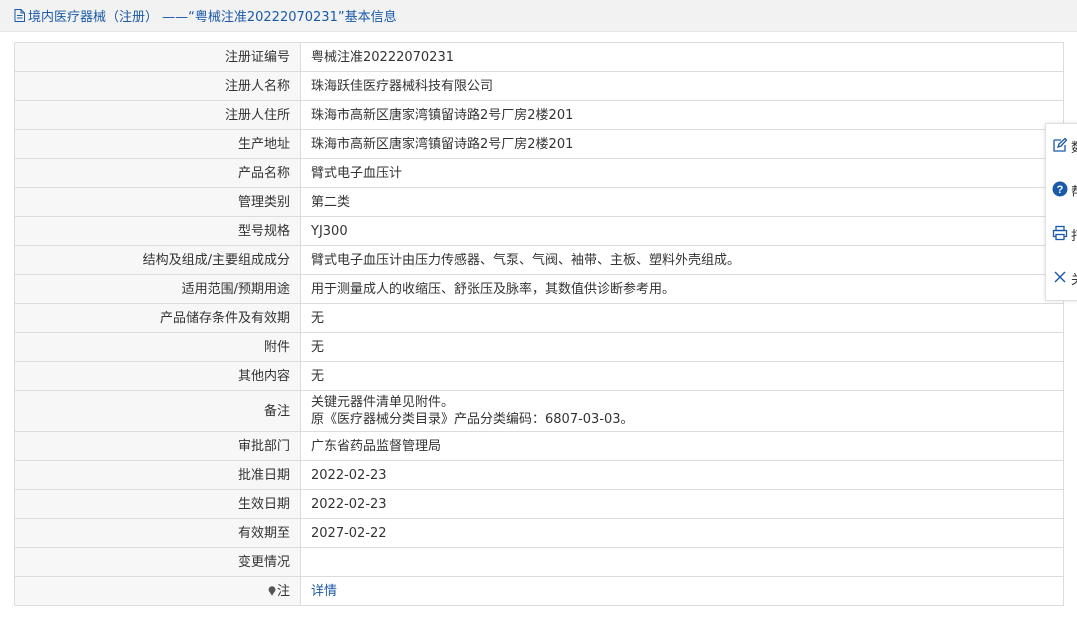 The height and width of the screenshot is (639, 1077). I want to click on table-row: 产品储存条件及有效期 无, so click(539, 318).